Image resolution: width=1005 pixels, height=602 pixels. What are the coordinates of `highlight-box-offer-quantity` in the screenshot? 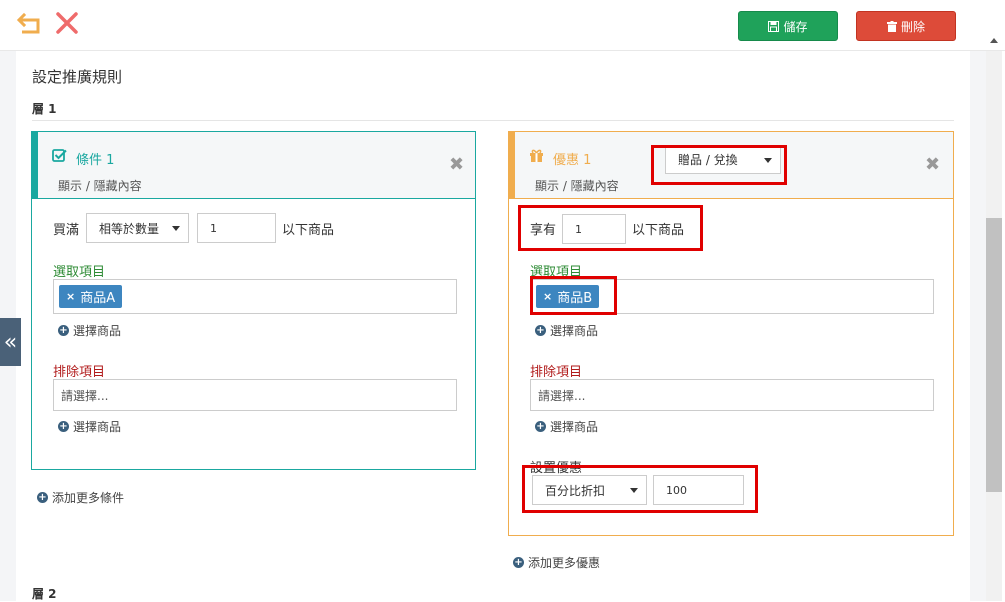 It's located at (610, 228).